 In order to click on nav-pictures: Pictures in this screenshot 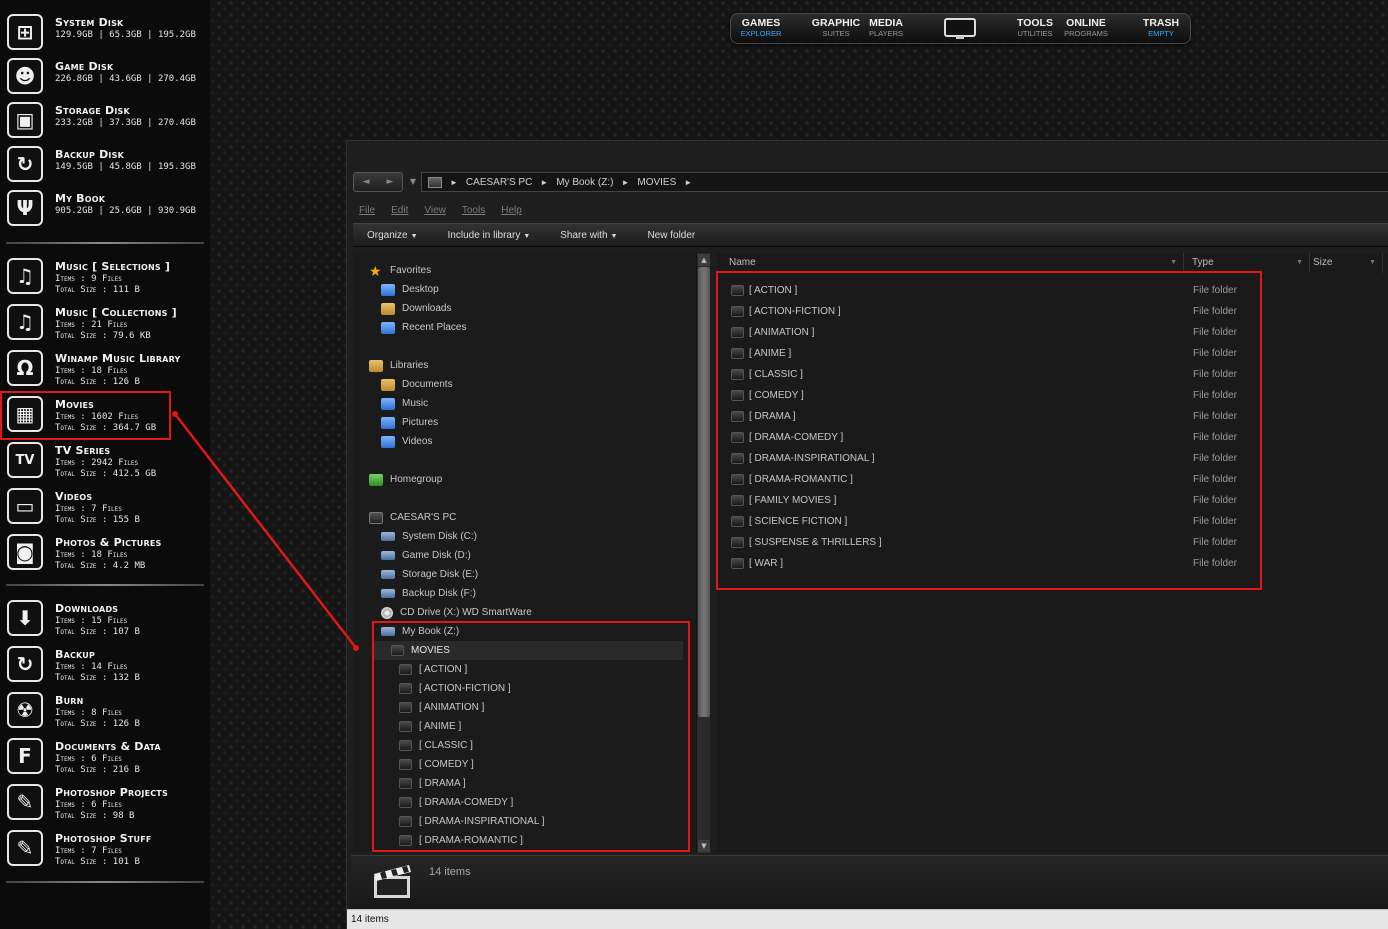, I will do `click(409, 422)`.